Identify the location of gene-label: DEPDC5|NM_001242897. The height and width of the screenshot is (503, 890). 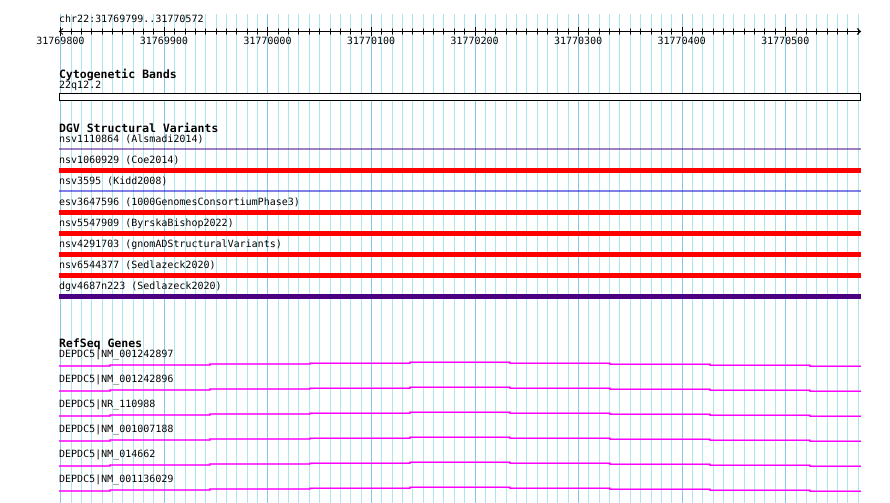
(116, 355).